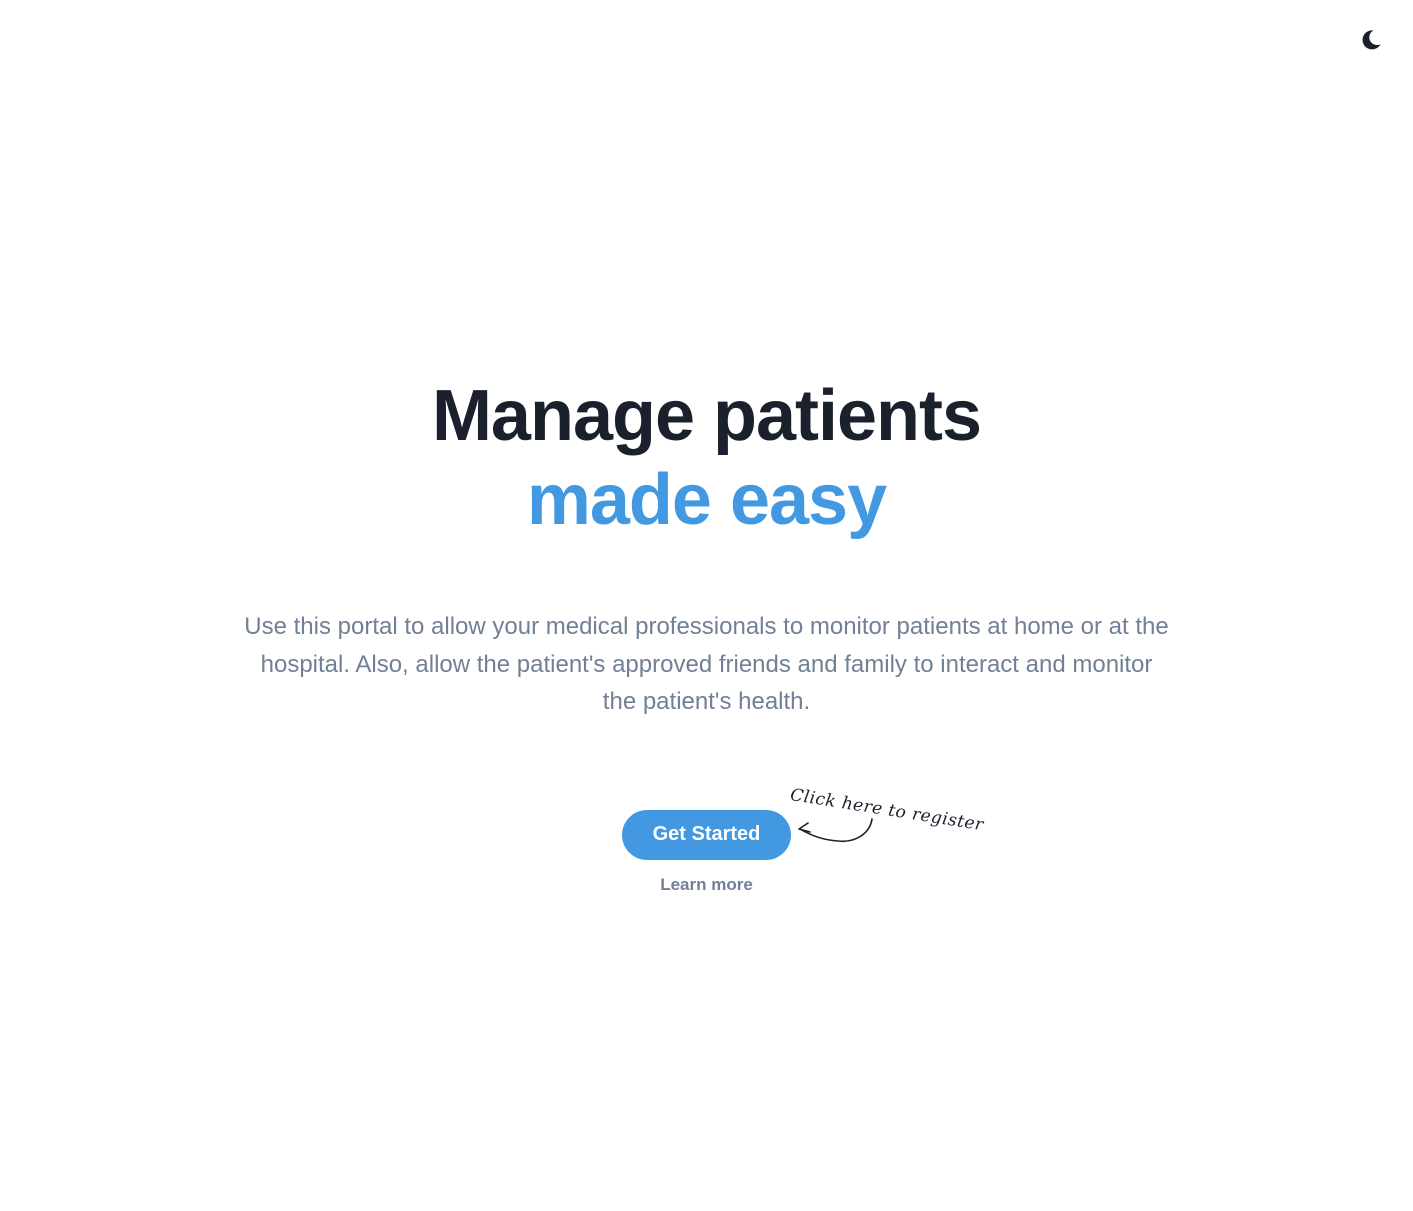 The width and height of the screenshot is (1413, 1211). What do you see at coordinates (706, 416) in the screenshot?
I see `headline-line-1: Manage patients` at bounding box center [706, 416].